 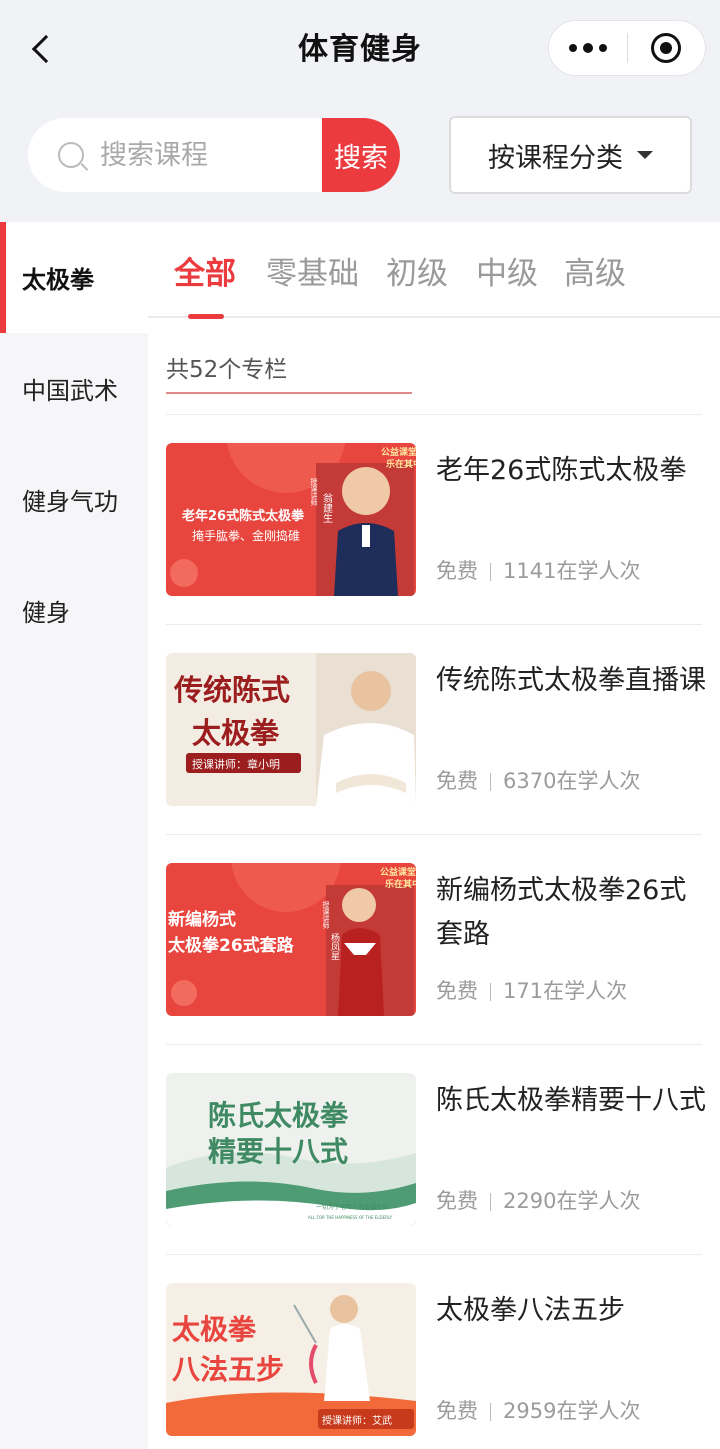 I want to click on sidebar-item-martial-arts: 中国武术, so click(x=74, y=388).